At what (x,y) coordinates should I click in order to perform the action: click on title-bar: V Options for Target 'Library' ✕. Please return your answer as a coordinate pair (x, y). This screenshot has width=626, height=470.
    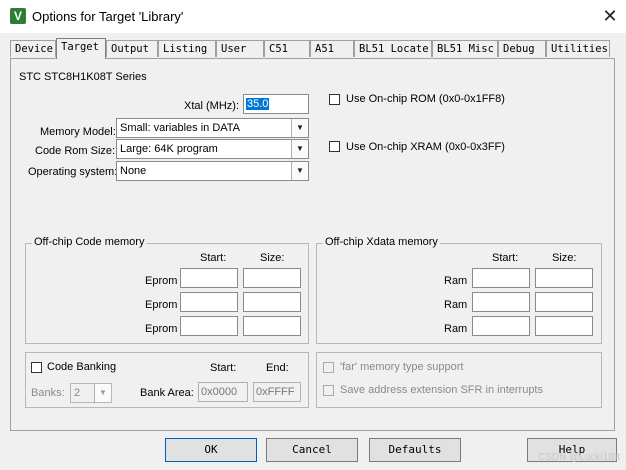
    Looking at the image, I should click on (313, 16).